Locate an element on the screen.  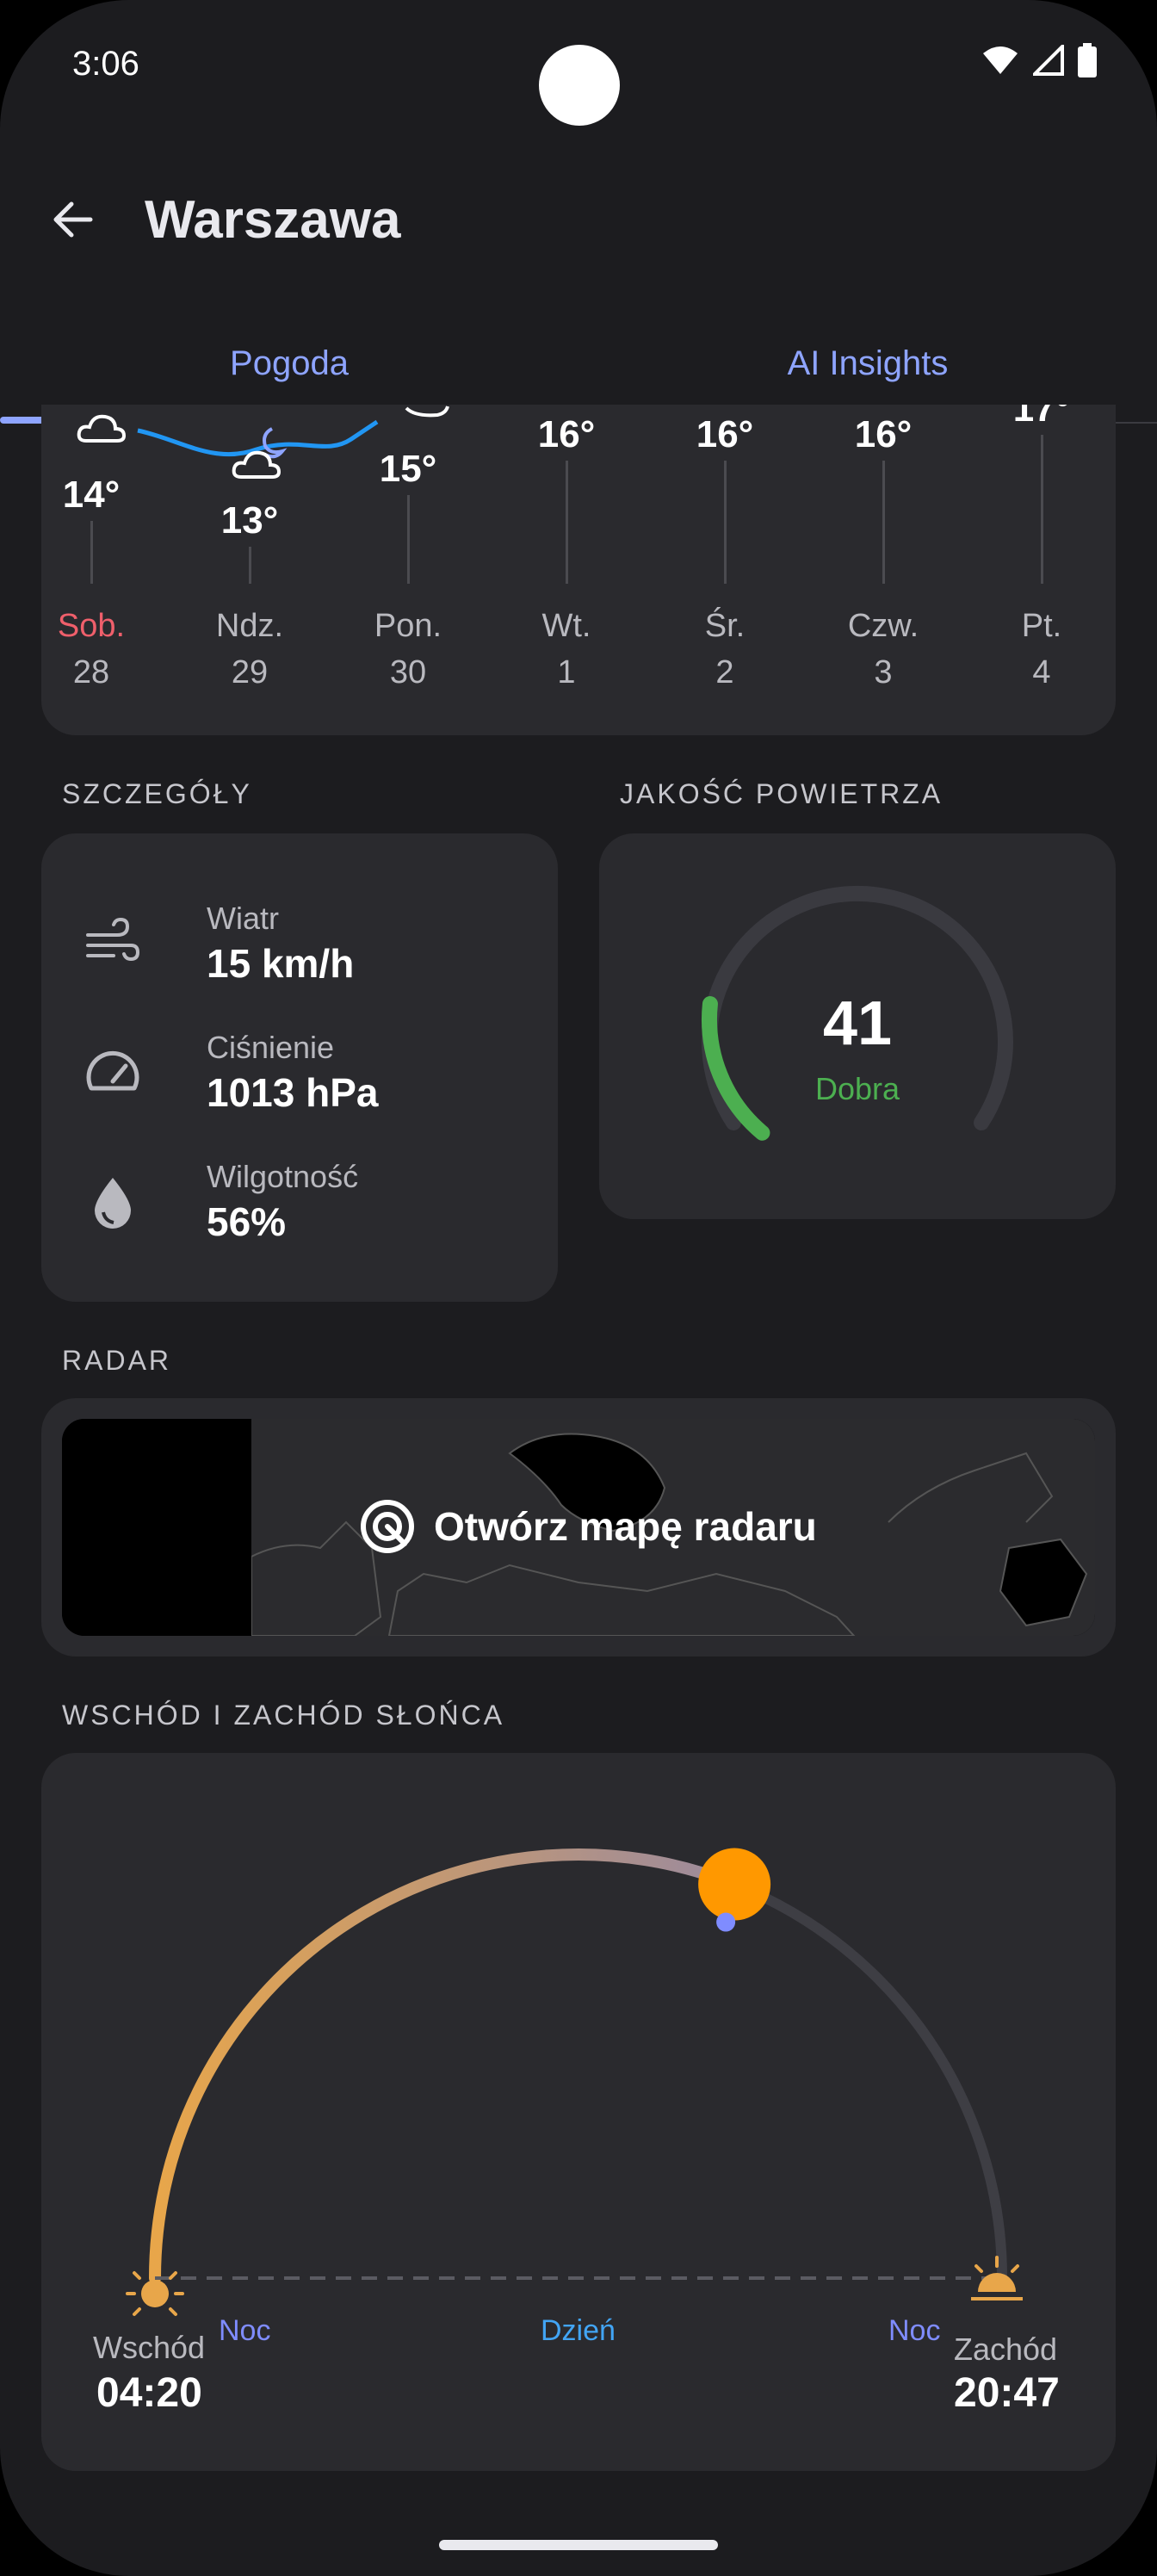
radar-icon is located at coordinates (388, 1527).